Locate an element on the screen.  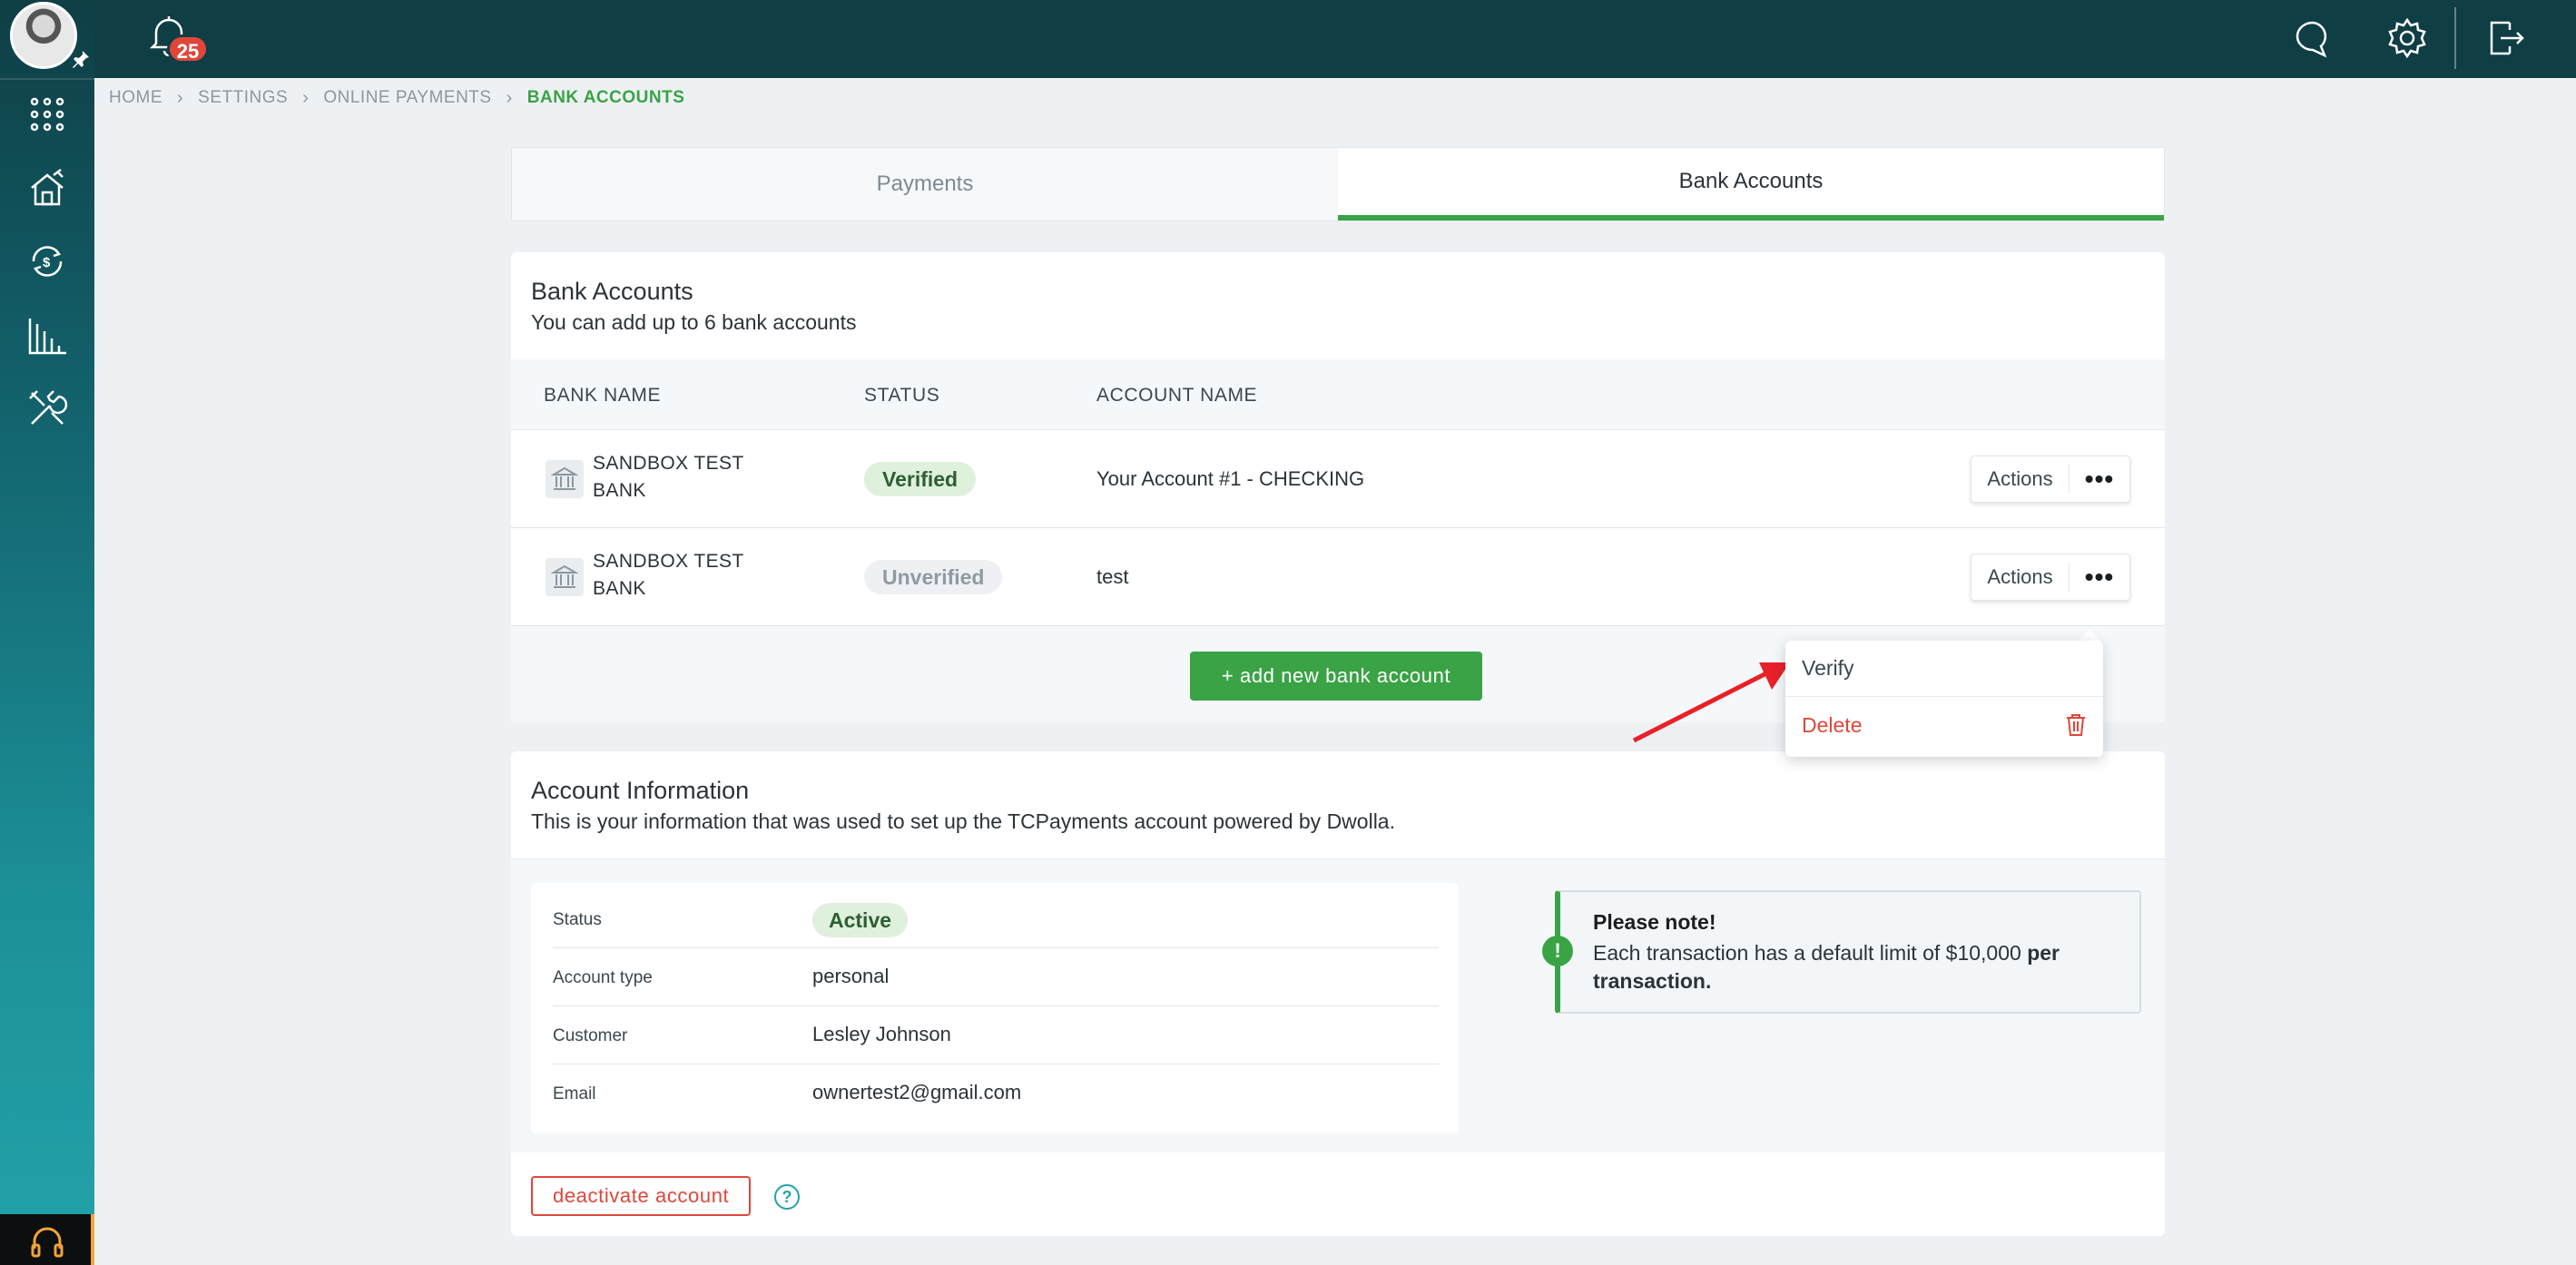
actions-dropdown-menu: Verify Delete is located at coordinates (1944, 699).